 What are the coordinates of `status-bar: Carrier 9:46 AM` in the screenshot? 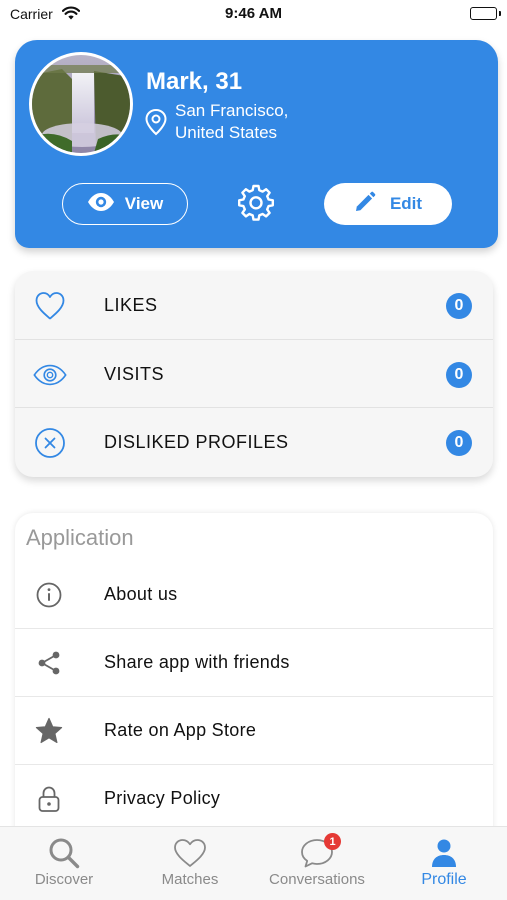 It's located at (253, 15).